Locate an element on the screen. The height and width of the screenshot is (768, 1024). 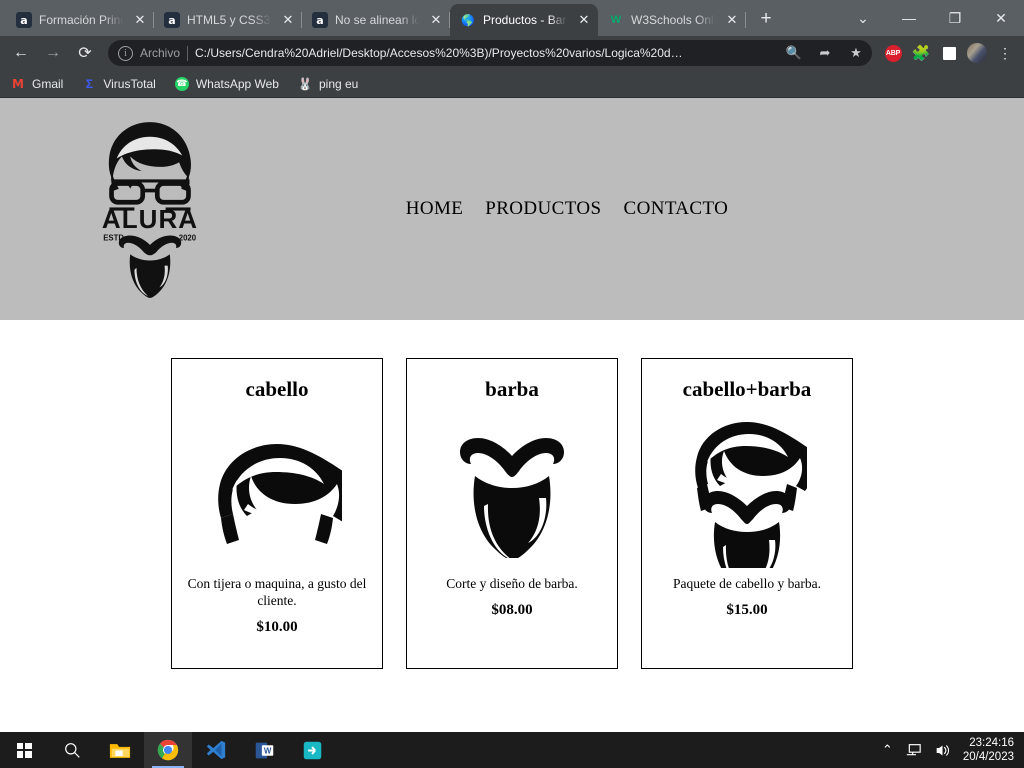
site-logo: ALURA ESTD 2020 is located at coordinates (150, 209).